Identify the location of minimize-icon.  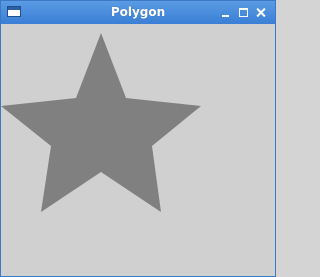
(225, 16).